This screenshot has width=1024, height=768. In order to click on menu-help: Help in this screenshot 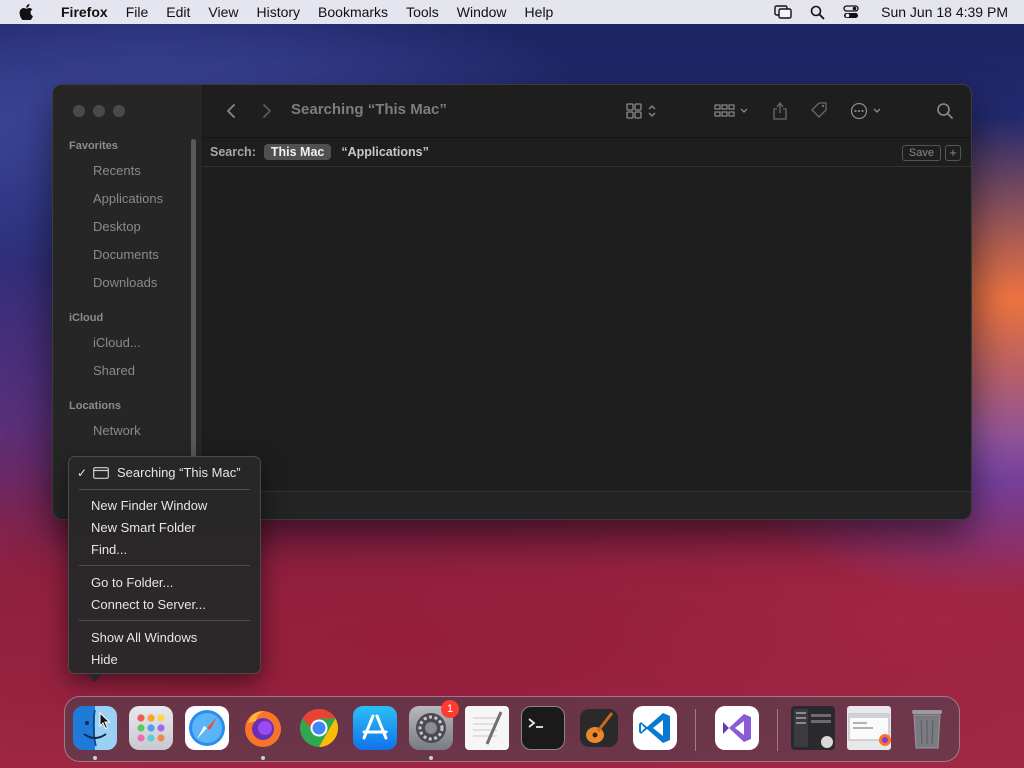, I will do `click(539, 12)`.